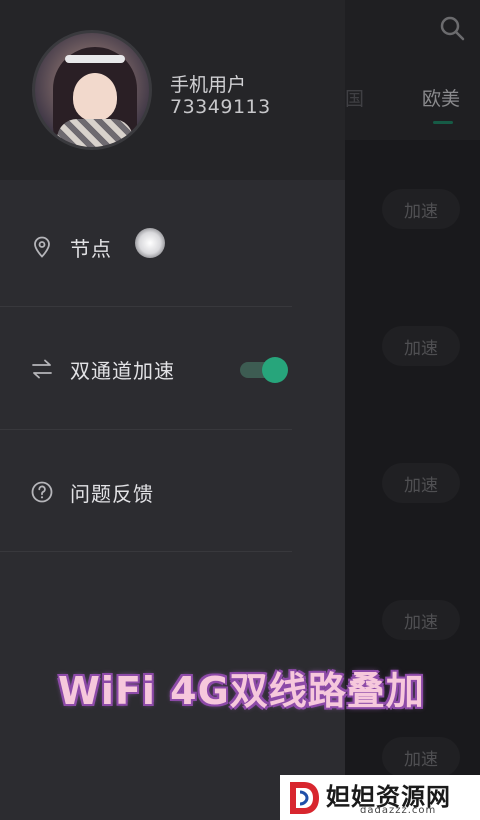 This screenshot has width=480, height=820. Describe the element at coordinates (42, 247) in the screenshot. I see `location-pin-icon` at that location.